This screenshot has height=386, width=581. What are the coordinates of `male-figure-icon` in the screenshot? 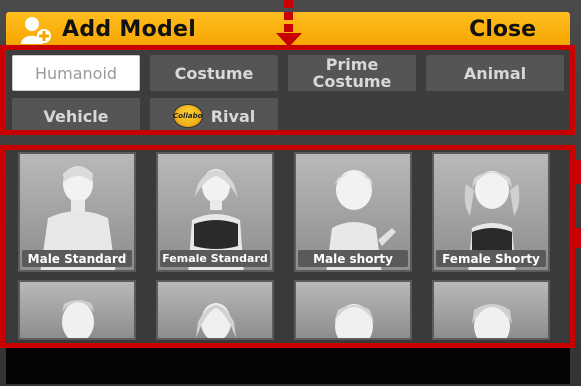 It's located at (78, 319).